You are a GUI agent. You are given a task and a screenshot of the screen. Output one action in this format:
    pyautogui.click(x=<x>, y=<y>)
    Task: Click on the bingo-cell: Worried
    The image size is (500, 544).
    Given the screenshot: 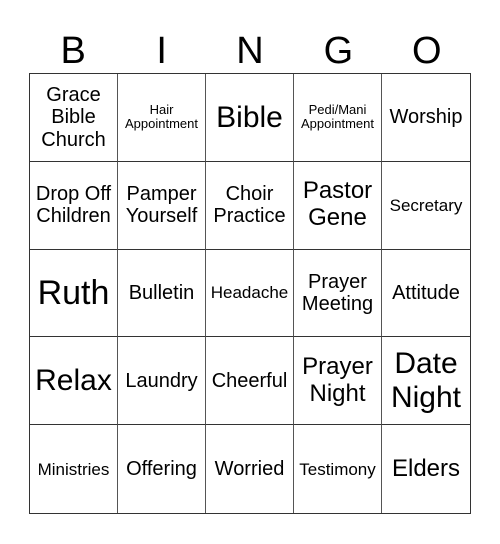 What is the action you would take?
    pyautogui.click(x=250, y=469)
    